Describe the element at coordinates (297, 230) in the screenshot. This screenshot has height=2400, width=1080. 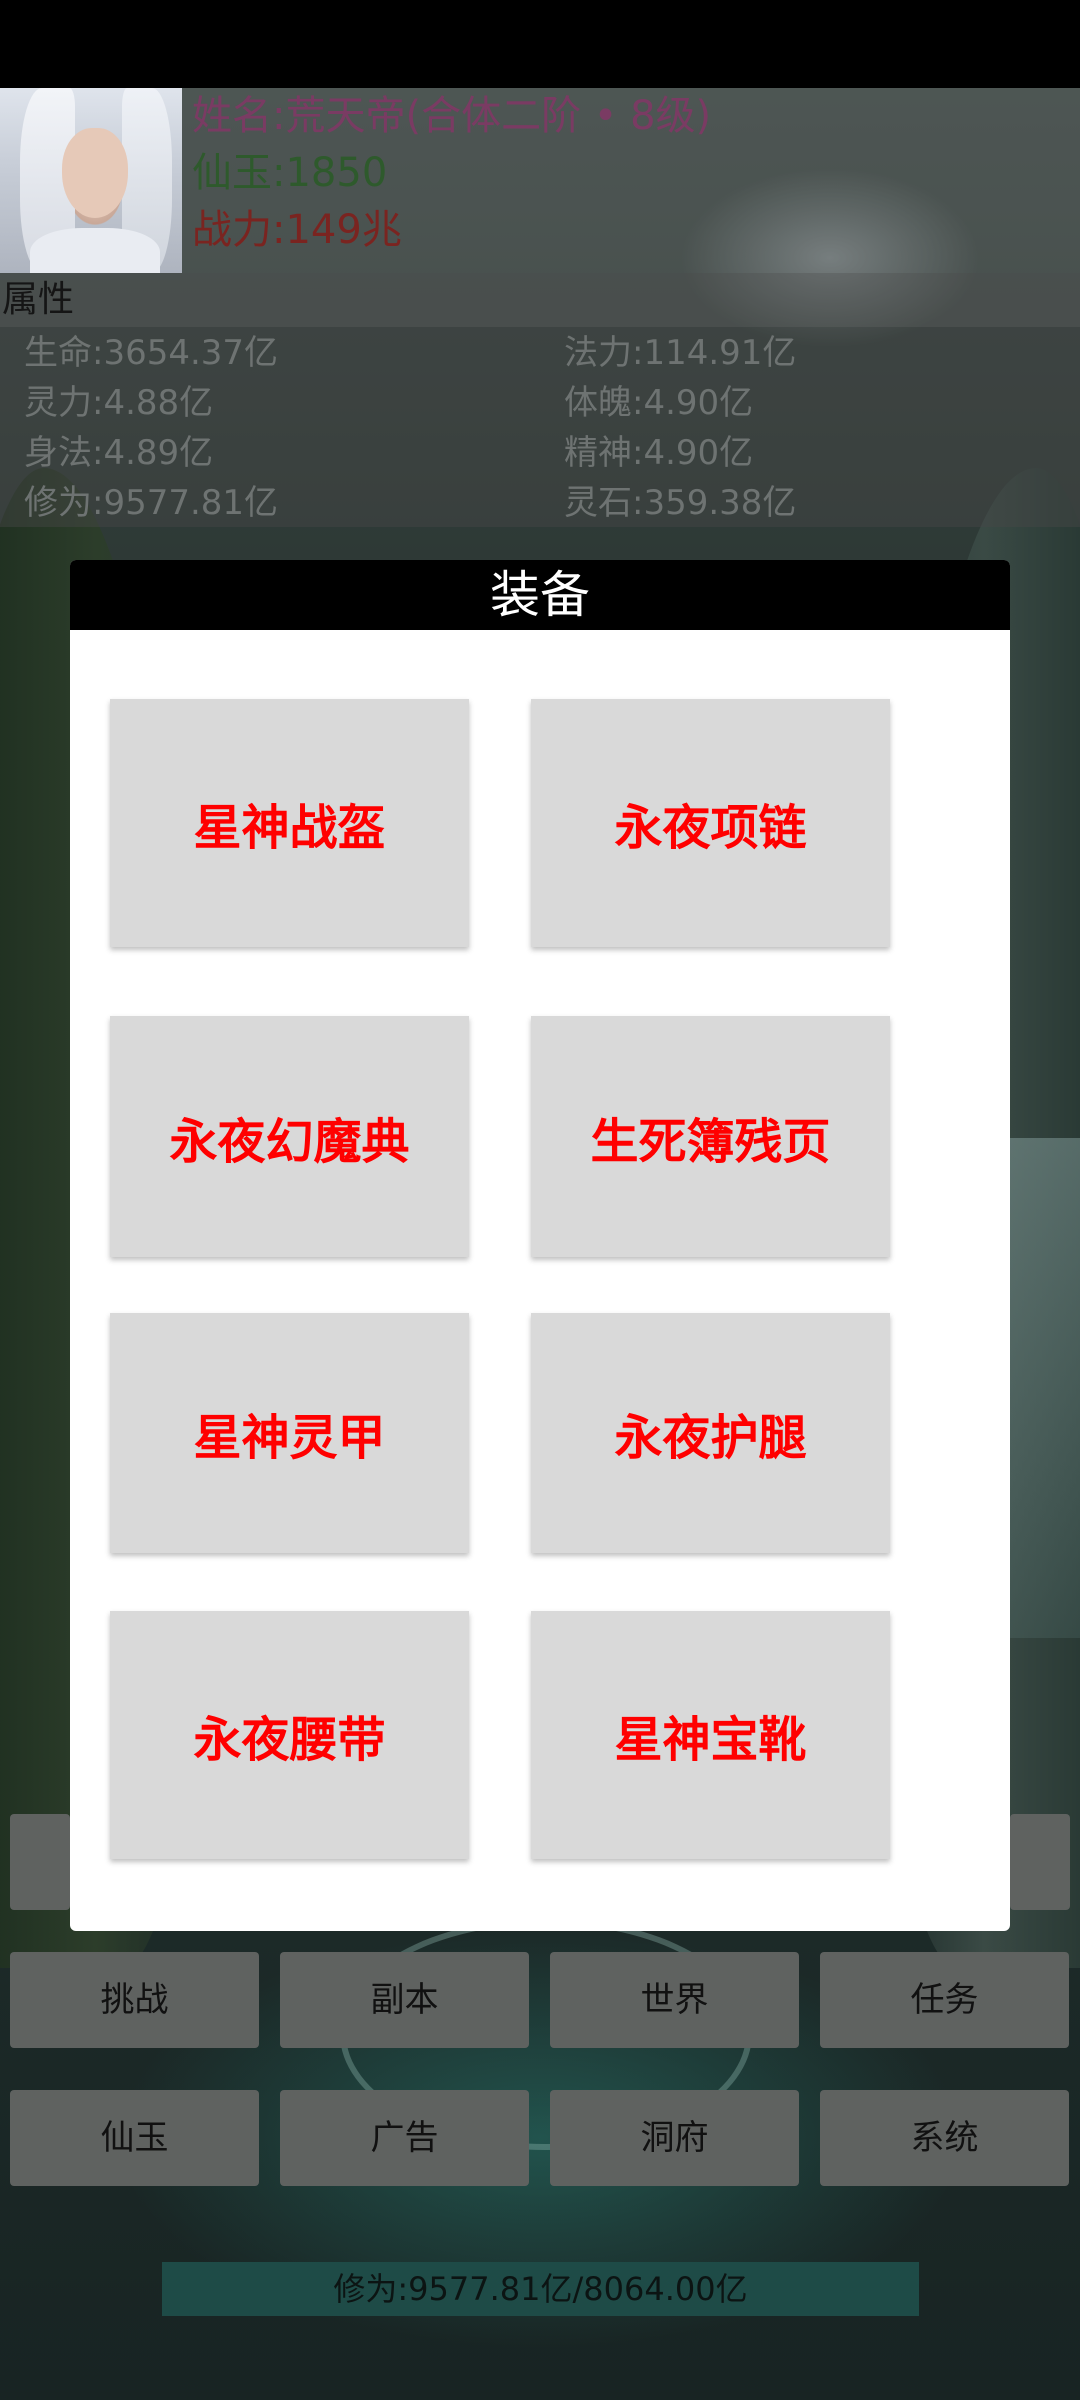
I see `combat-power: 战力:149兆` at that location.